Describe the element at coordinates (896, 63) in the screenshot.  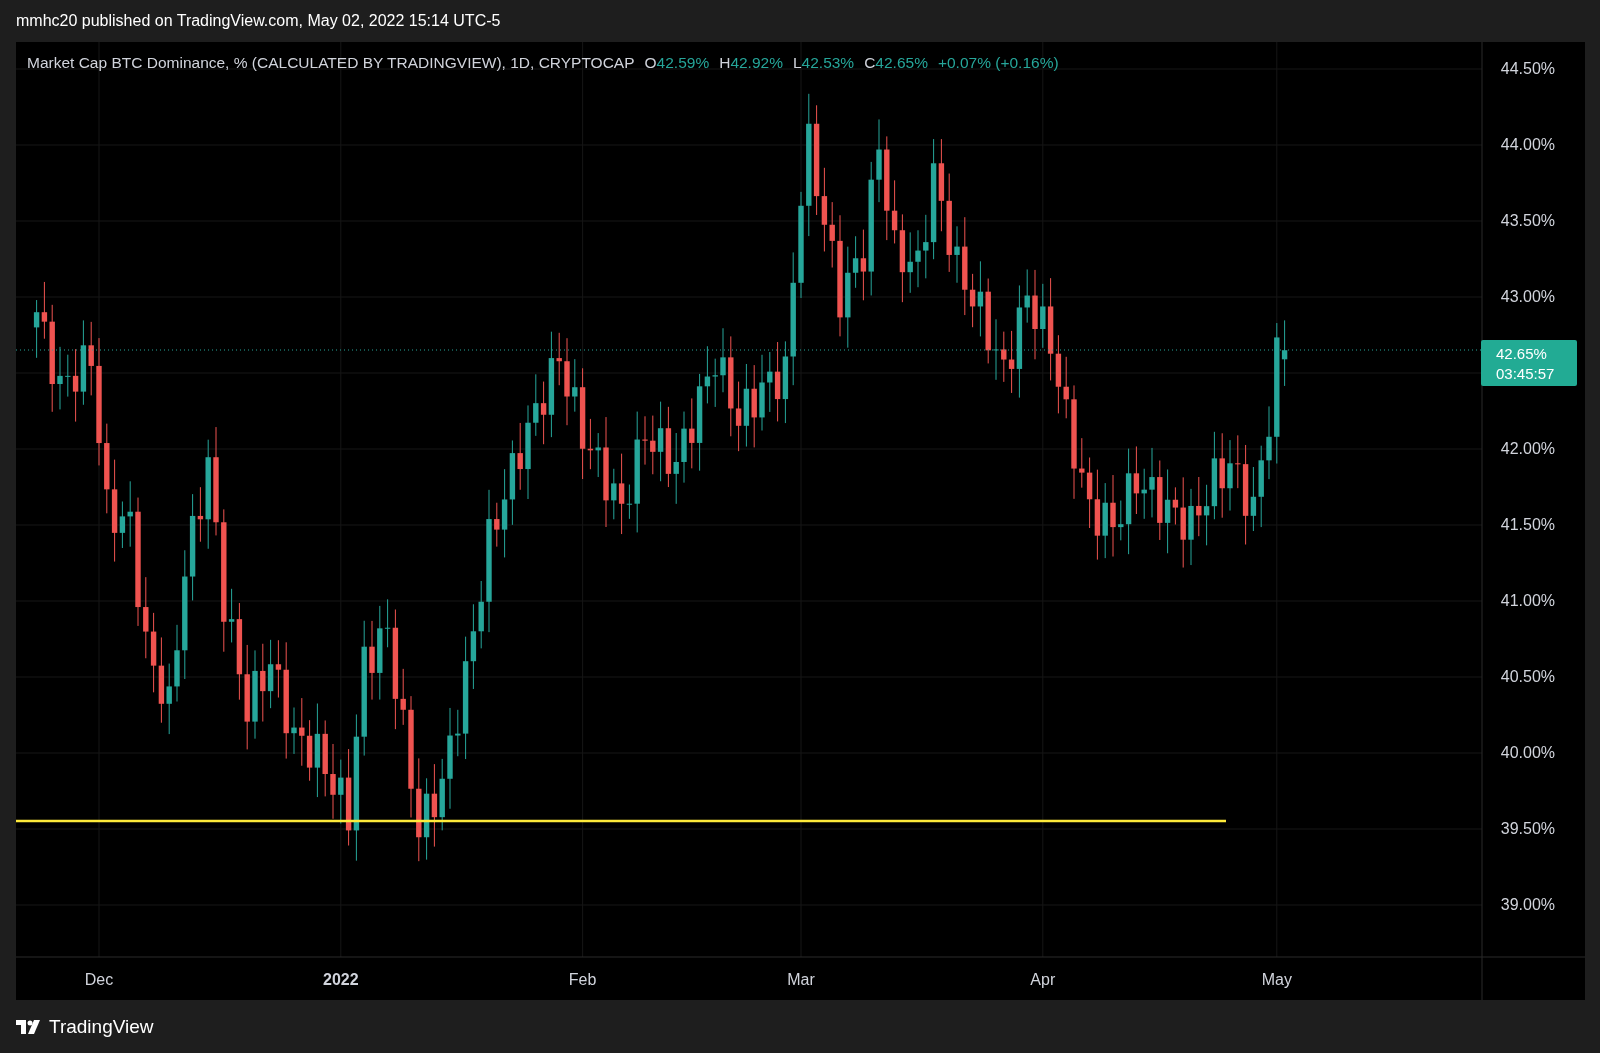
I see `ohlc-value: C42.65%` at that location.